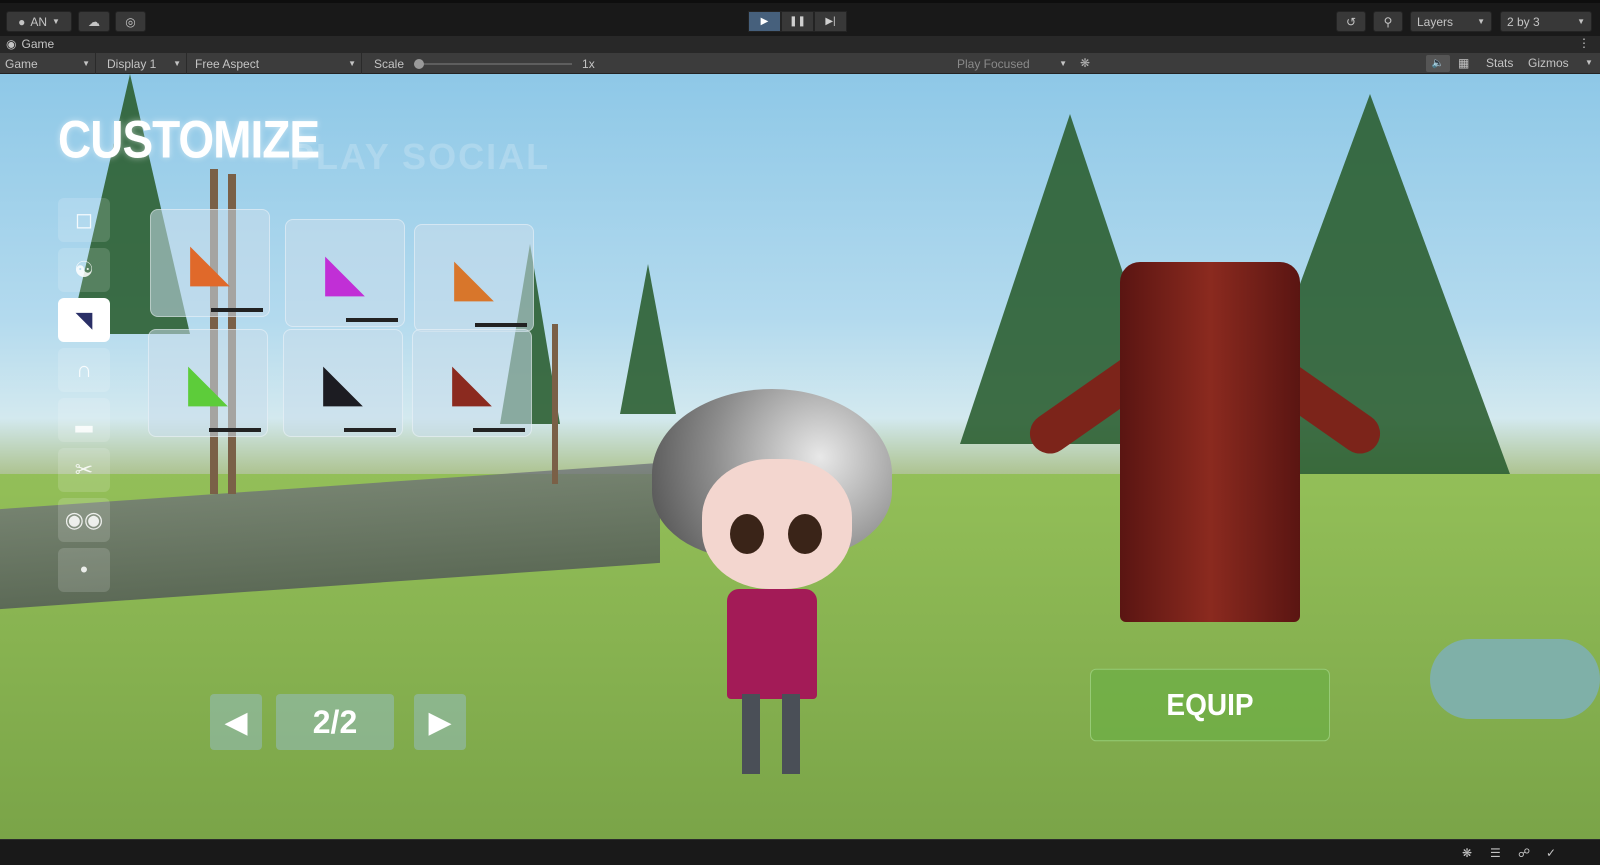  I want to click on scissors-icon: ✂, so click(84, 469).